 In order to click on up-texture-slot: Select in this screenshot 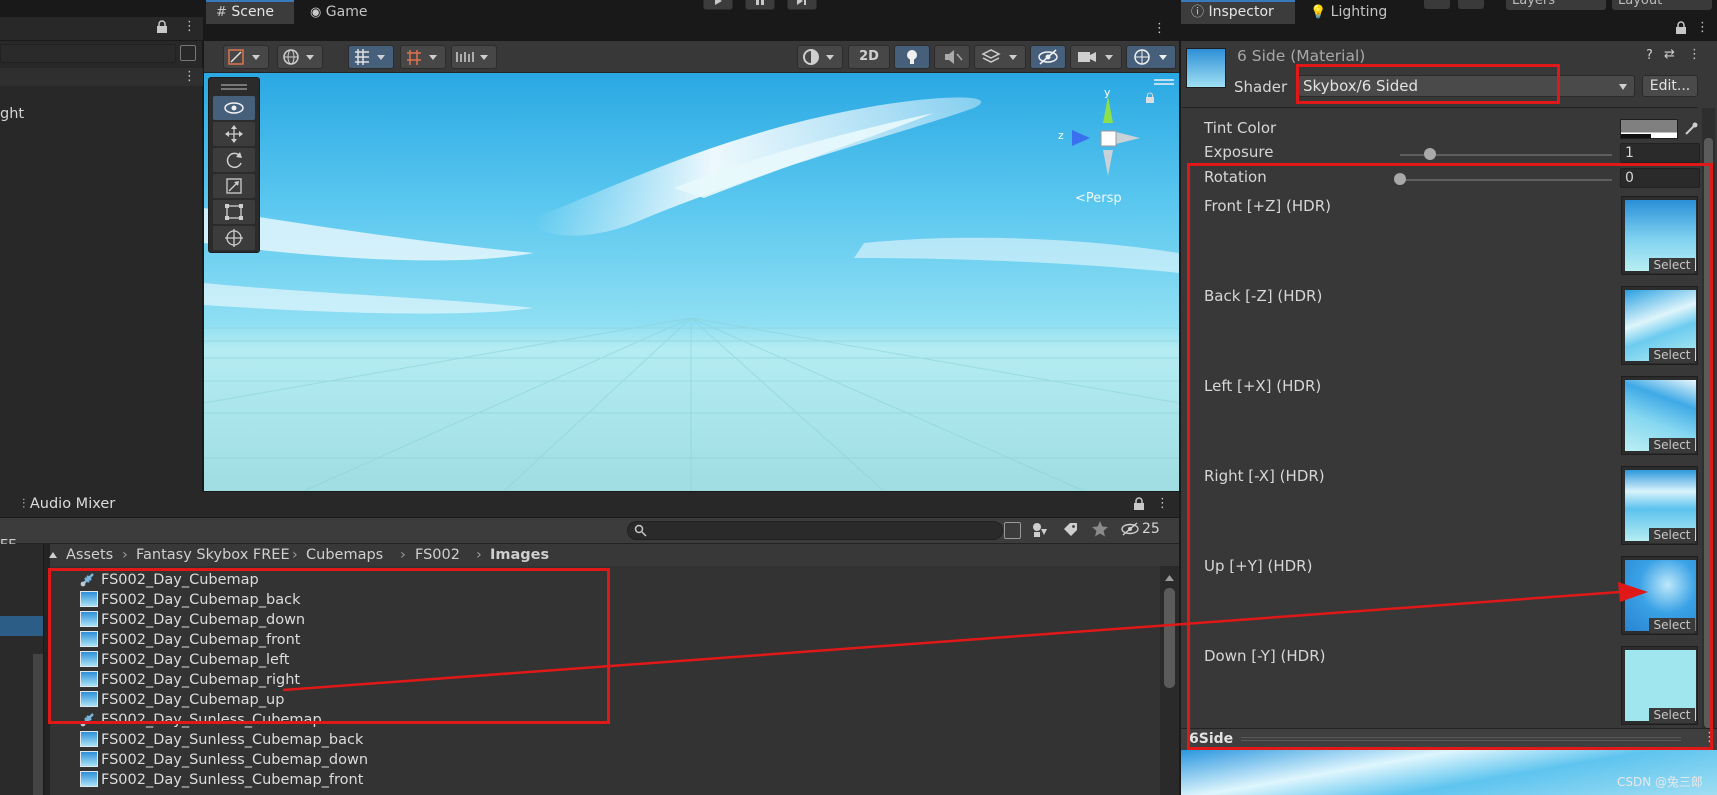, I will do `click(1659, 595)`.